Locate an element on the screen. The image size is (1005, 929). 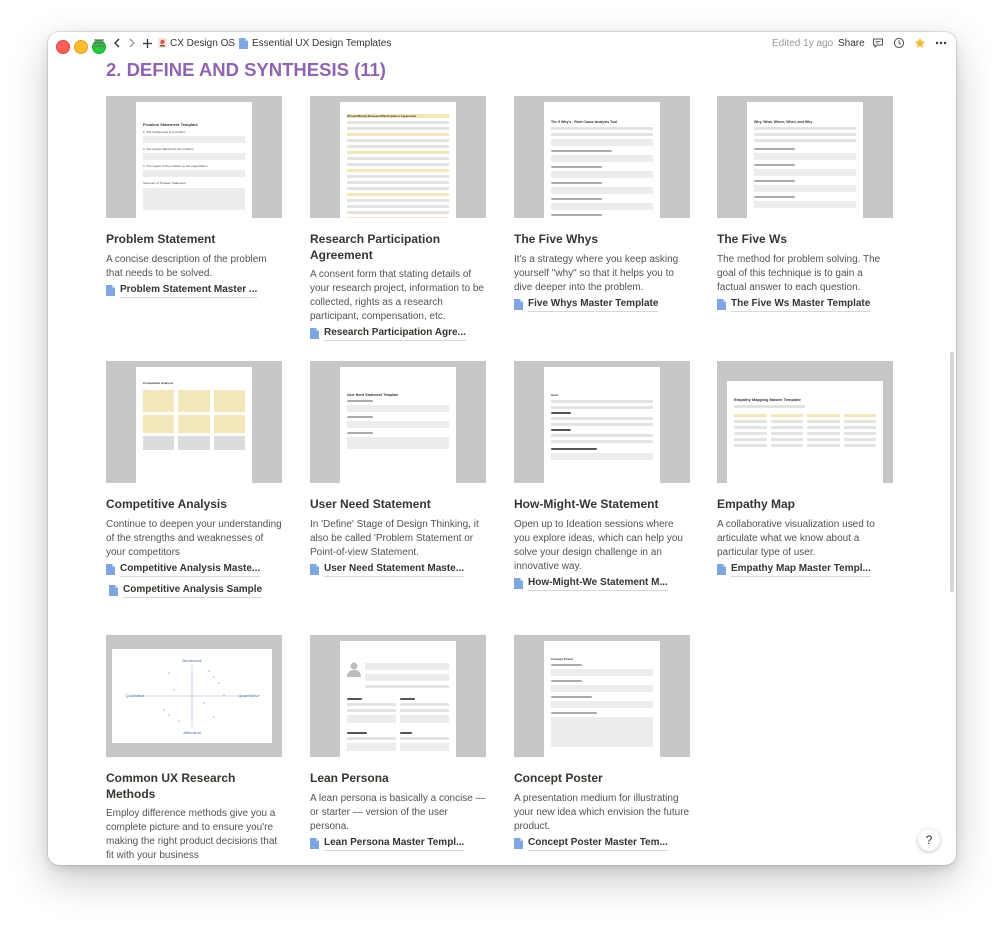
sidebar-toggle-icon is located at coordinates (99, 44).